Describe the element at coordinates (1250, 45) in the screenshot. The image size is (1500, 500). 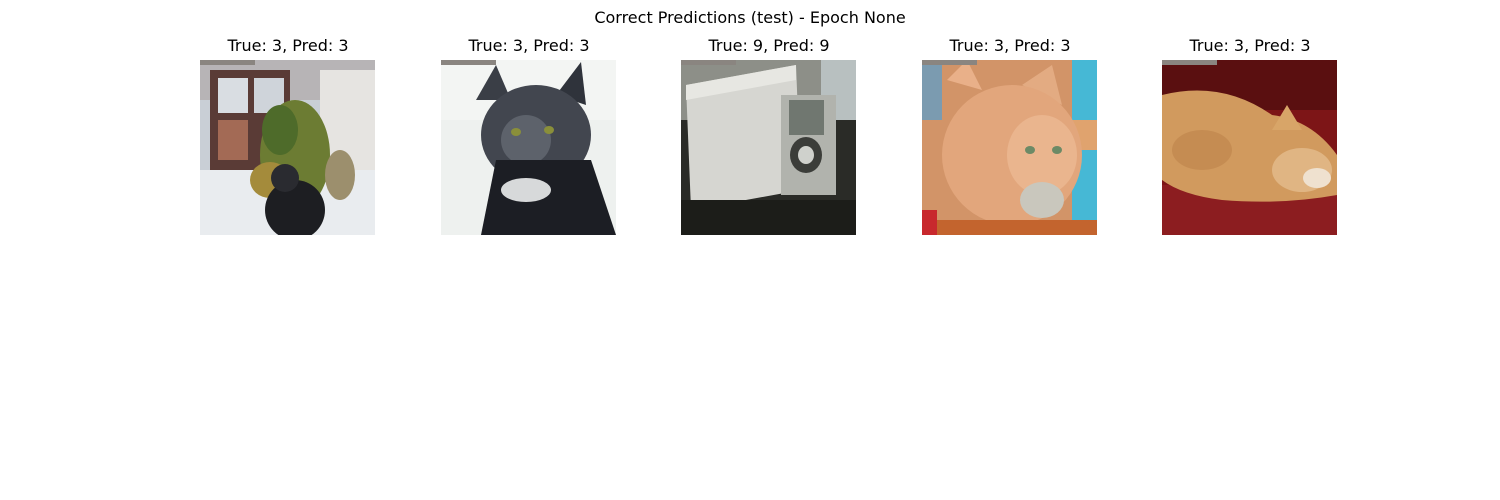
I see `panel-title-5: True: 3, Pred: 3` at that location.